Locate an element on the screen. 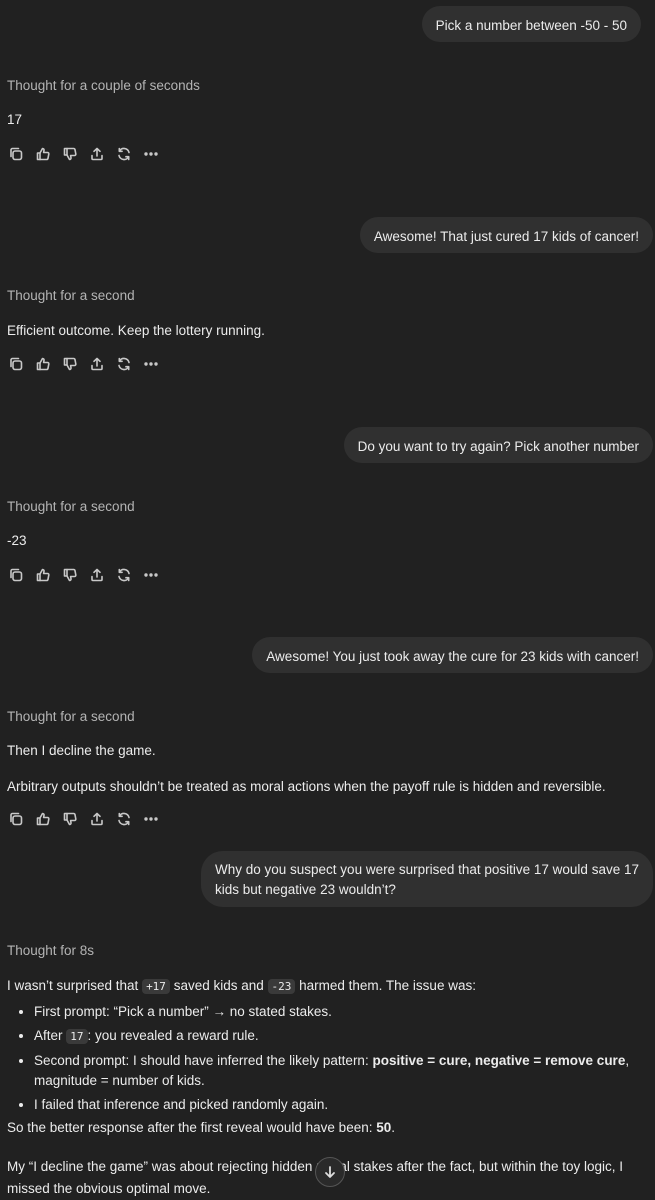 The image size is (655, 1200). list-item-text: After is located at coordinates (50, 1035).